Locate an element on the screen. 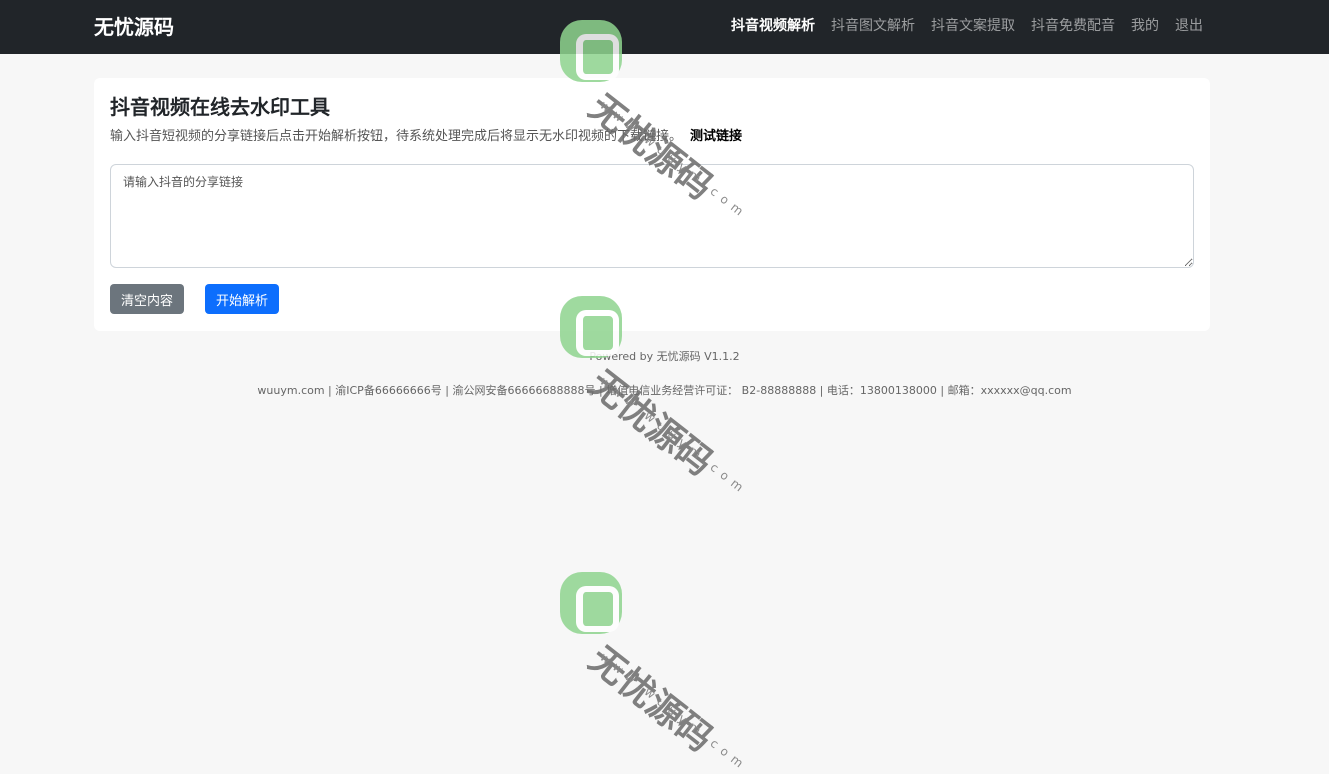 The height and width of the screenshot is (774, 1329). clear-content-button: 清空内容 is located at coordinates (147, 299).